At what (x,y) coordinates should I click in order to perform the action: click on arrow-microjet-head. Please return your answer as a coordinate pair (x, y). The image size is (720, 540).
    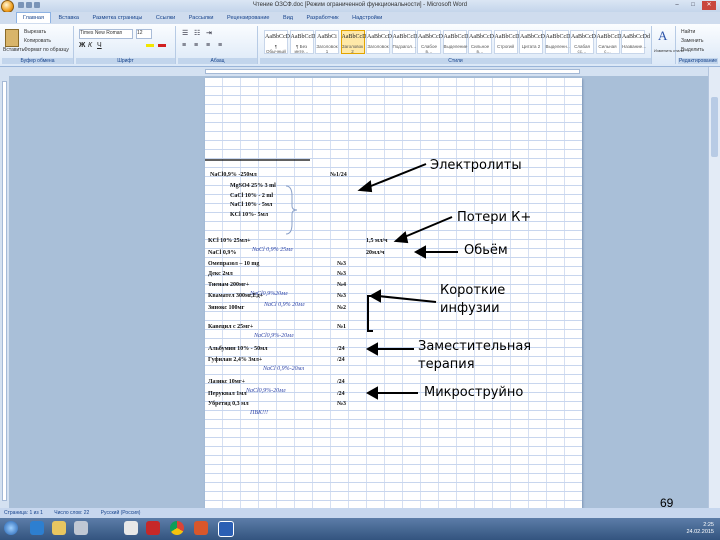
    Looking at the image, I should click on (371, 393).